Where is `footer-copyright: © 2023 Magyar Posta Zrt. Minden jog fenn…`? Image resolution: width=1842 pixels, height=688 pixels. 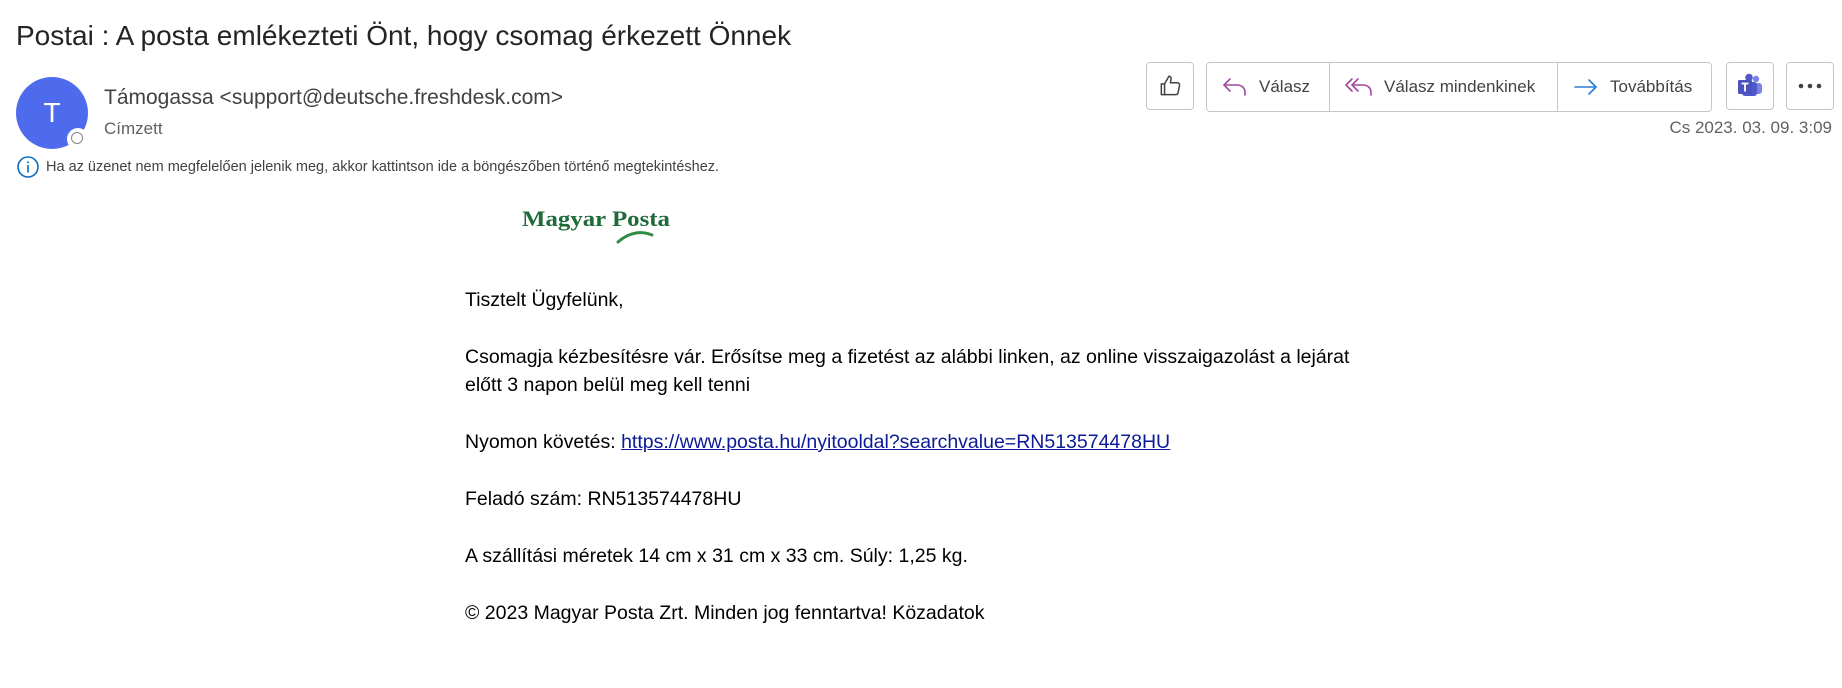 footer-copyright: © 2023 Magyar Posta Zrt. Minden jog fenn… is located at coordinates (725, 613).